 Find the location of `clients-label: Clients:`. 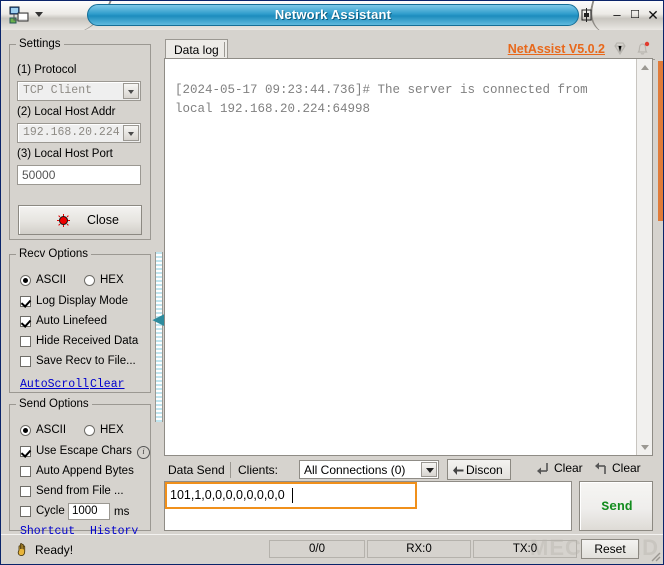

clients-label: Clients: is located at coordinates (258, 470).